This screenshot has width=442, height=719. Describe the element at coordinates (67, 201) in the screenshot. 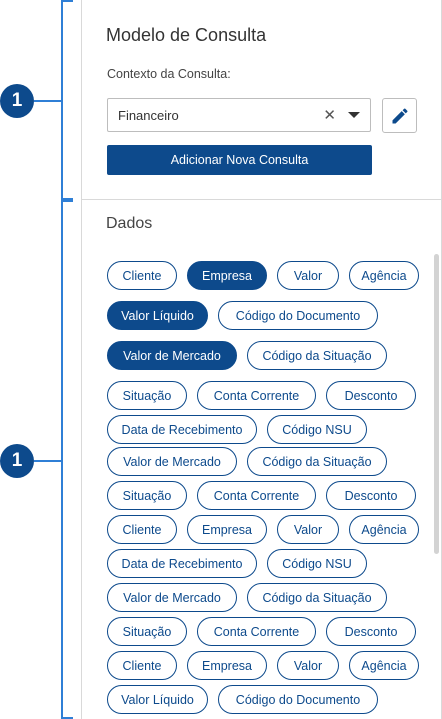

I see `annotation-bracket-bottom-tick` at that location.